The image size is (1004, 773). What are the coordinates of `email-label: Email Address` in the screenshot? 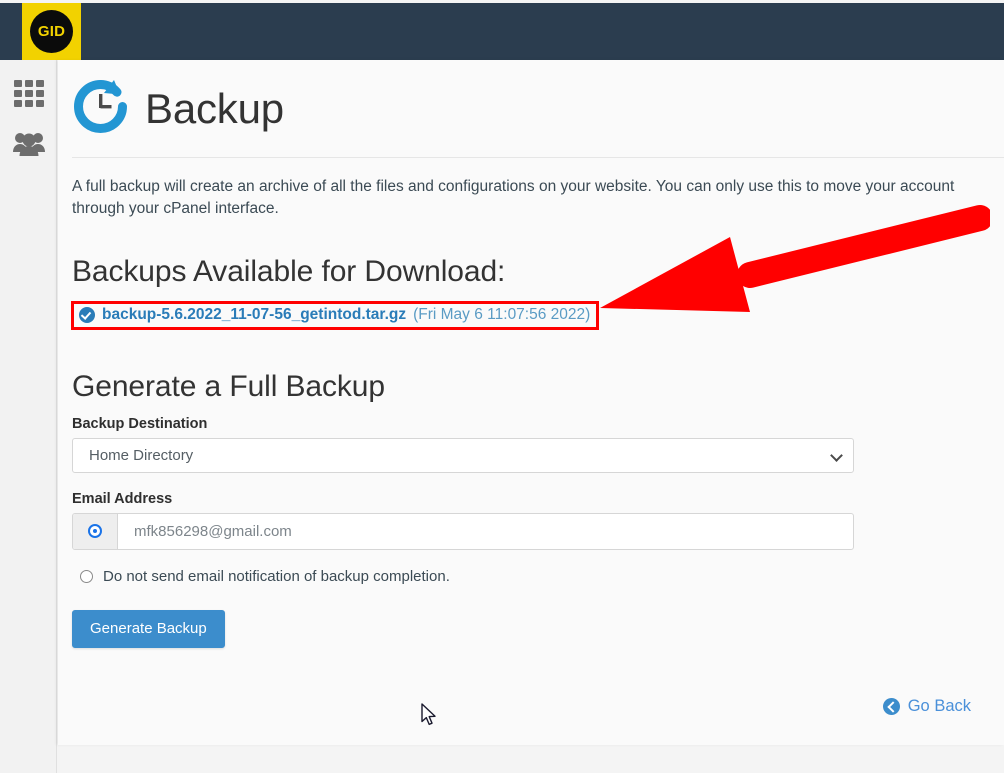 It's located at (122, 498).